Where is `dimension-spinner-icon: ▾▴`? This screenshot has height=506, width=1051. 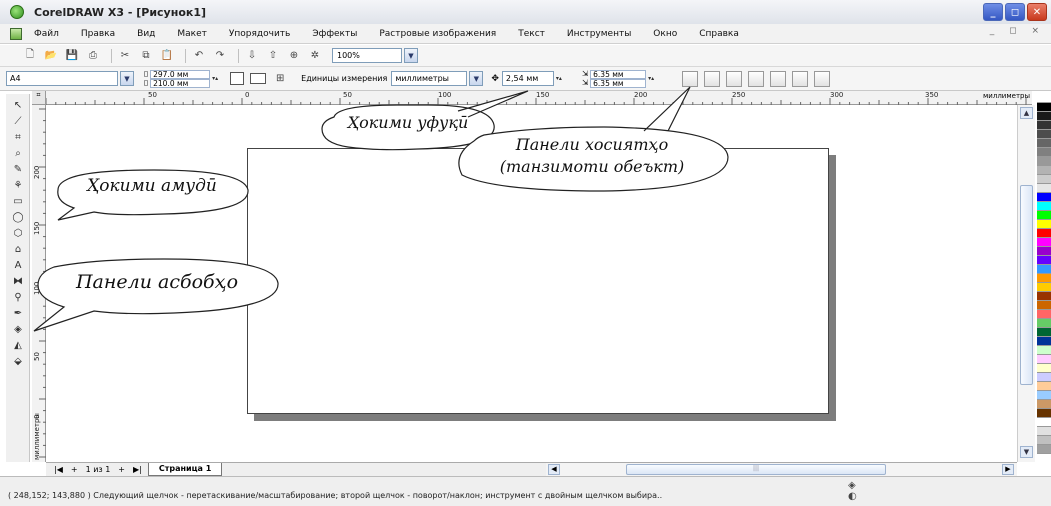
dimension-spinner-icon: ▾▴ is located at coordinates (218, 79).